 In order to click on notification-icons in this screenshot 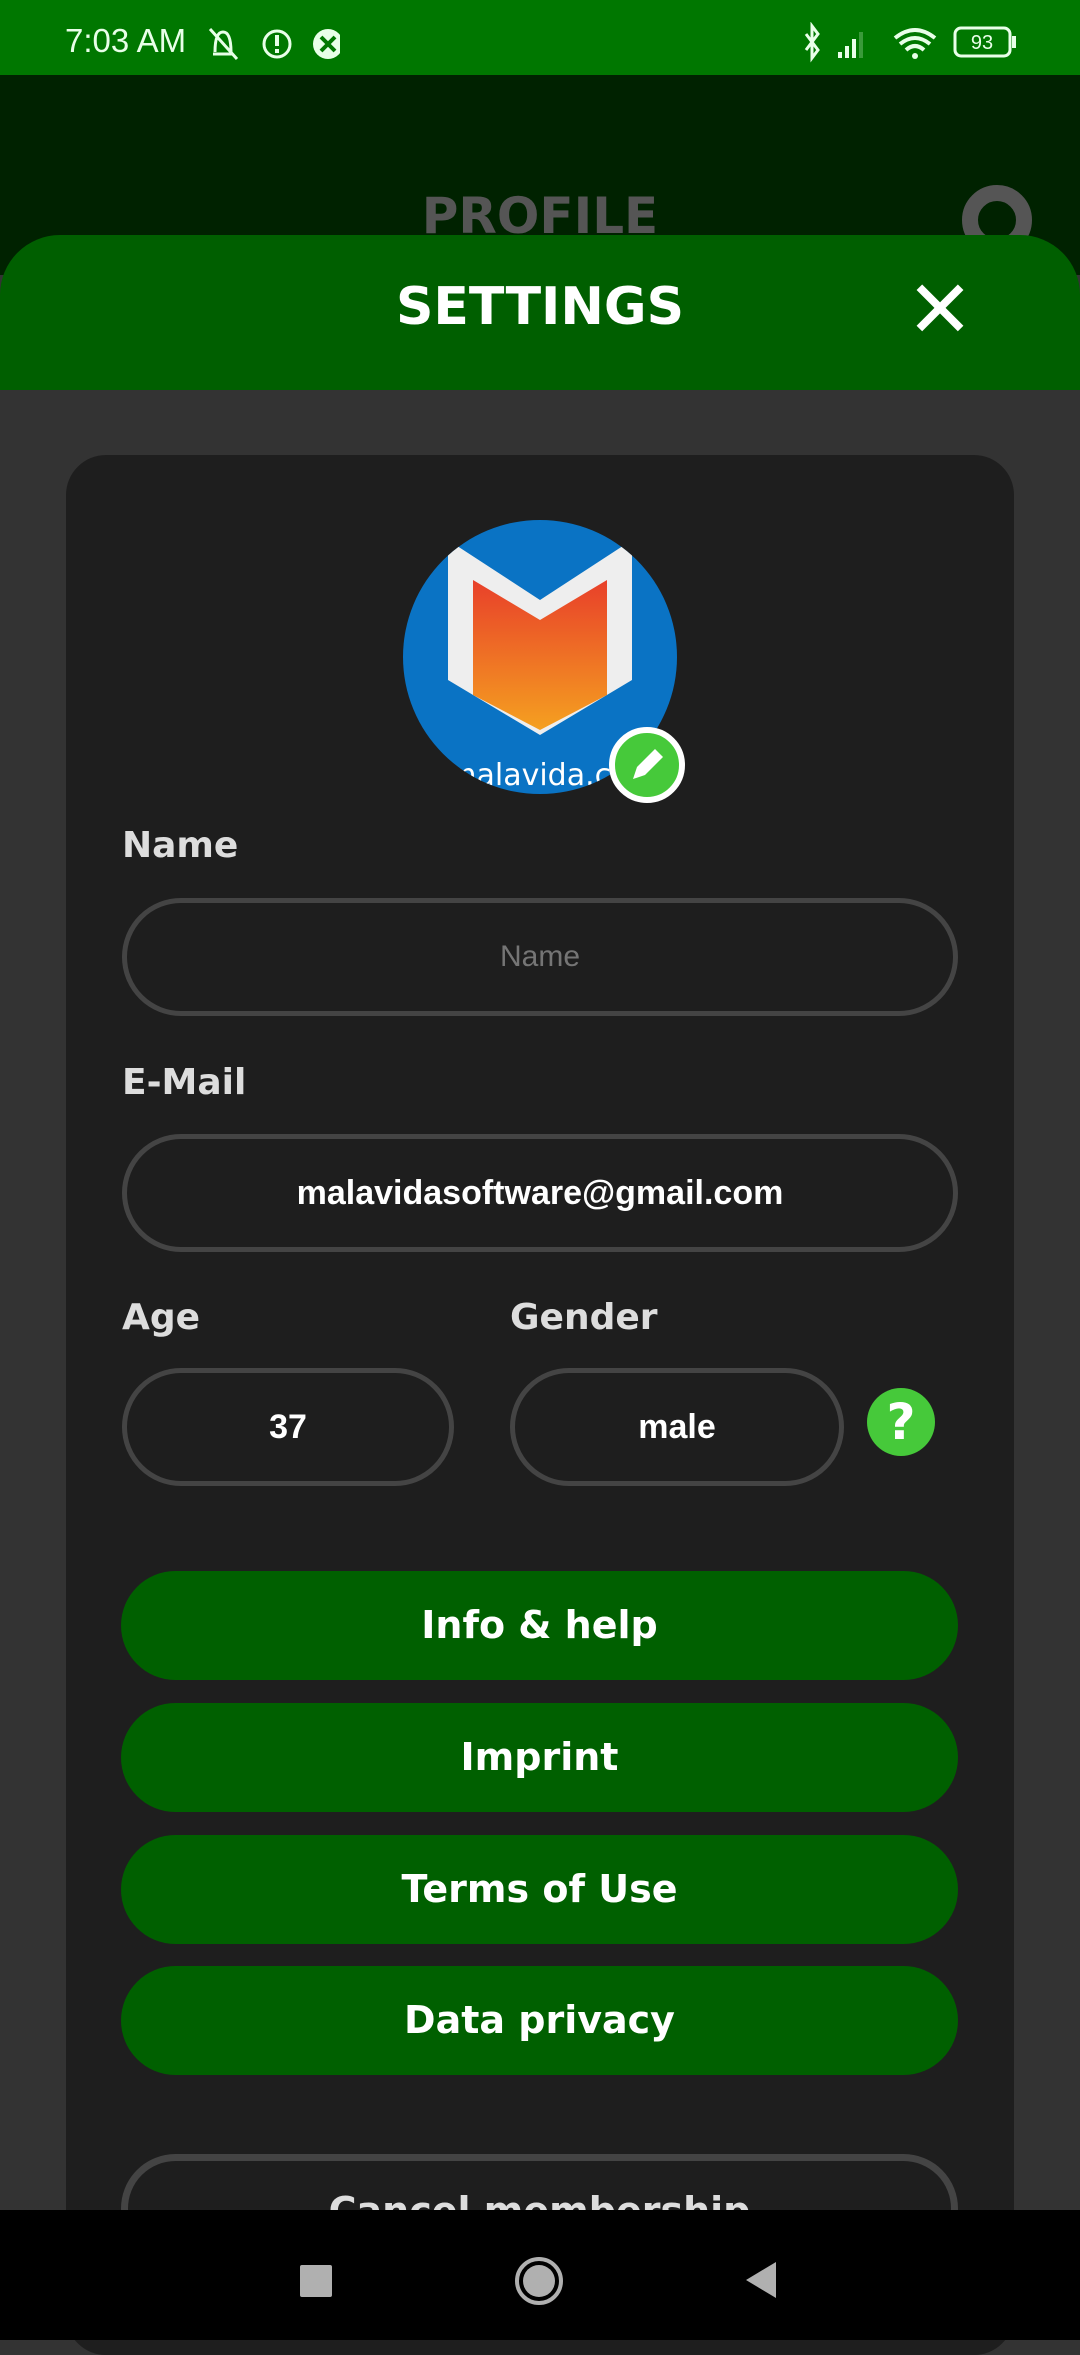, I will do `click(274, 44)`.